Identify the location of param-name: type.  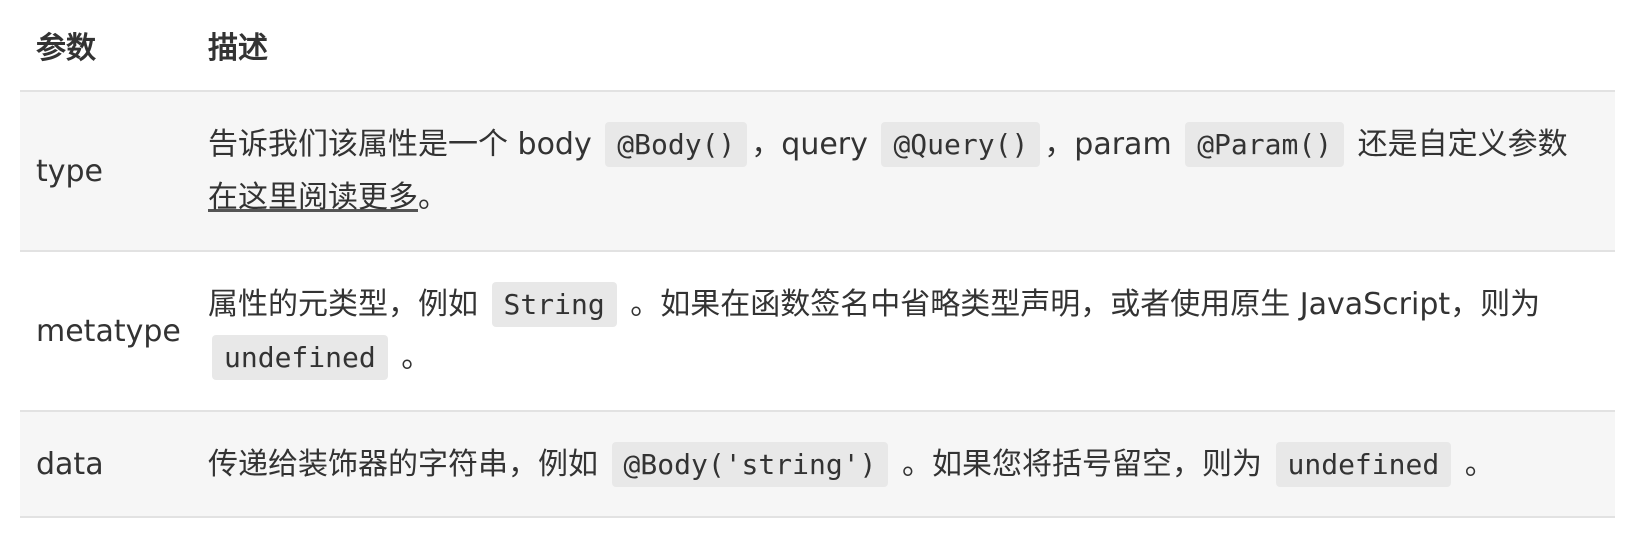
(106, 171).